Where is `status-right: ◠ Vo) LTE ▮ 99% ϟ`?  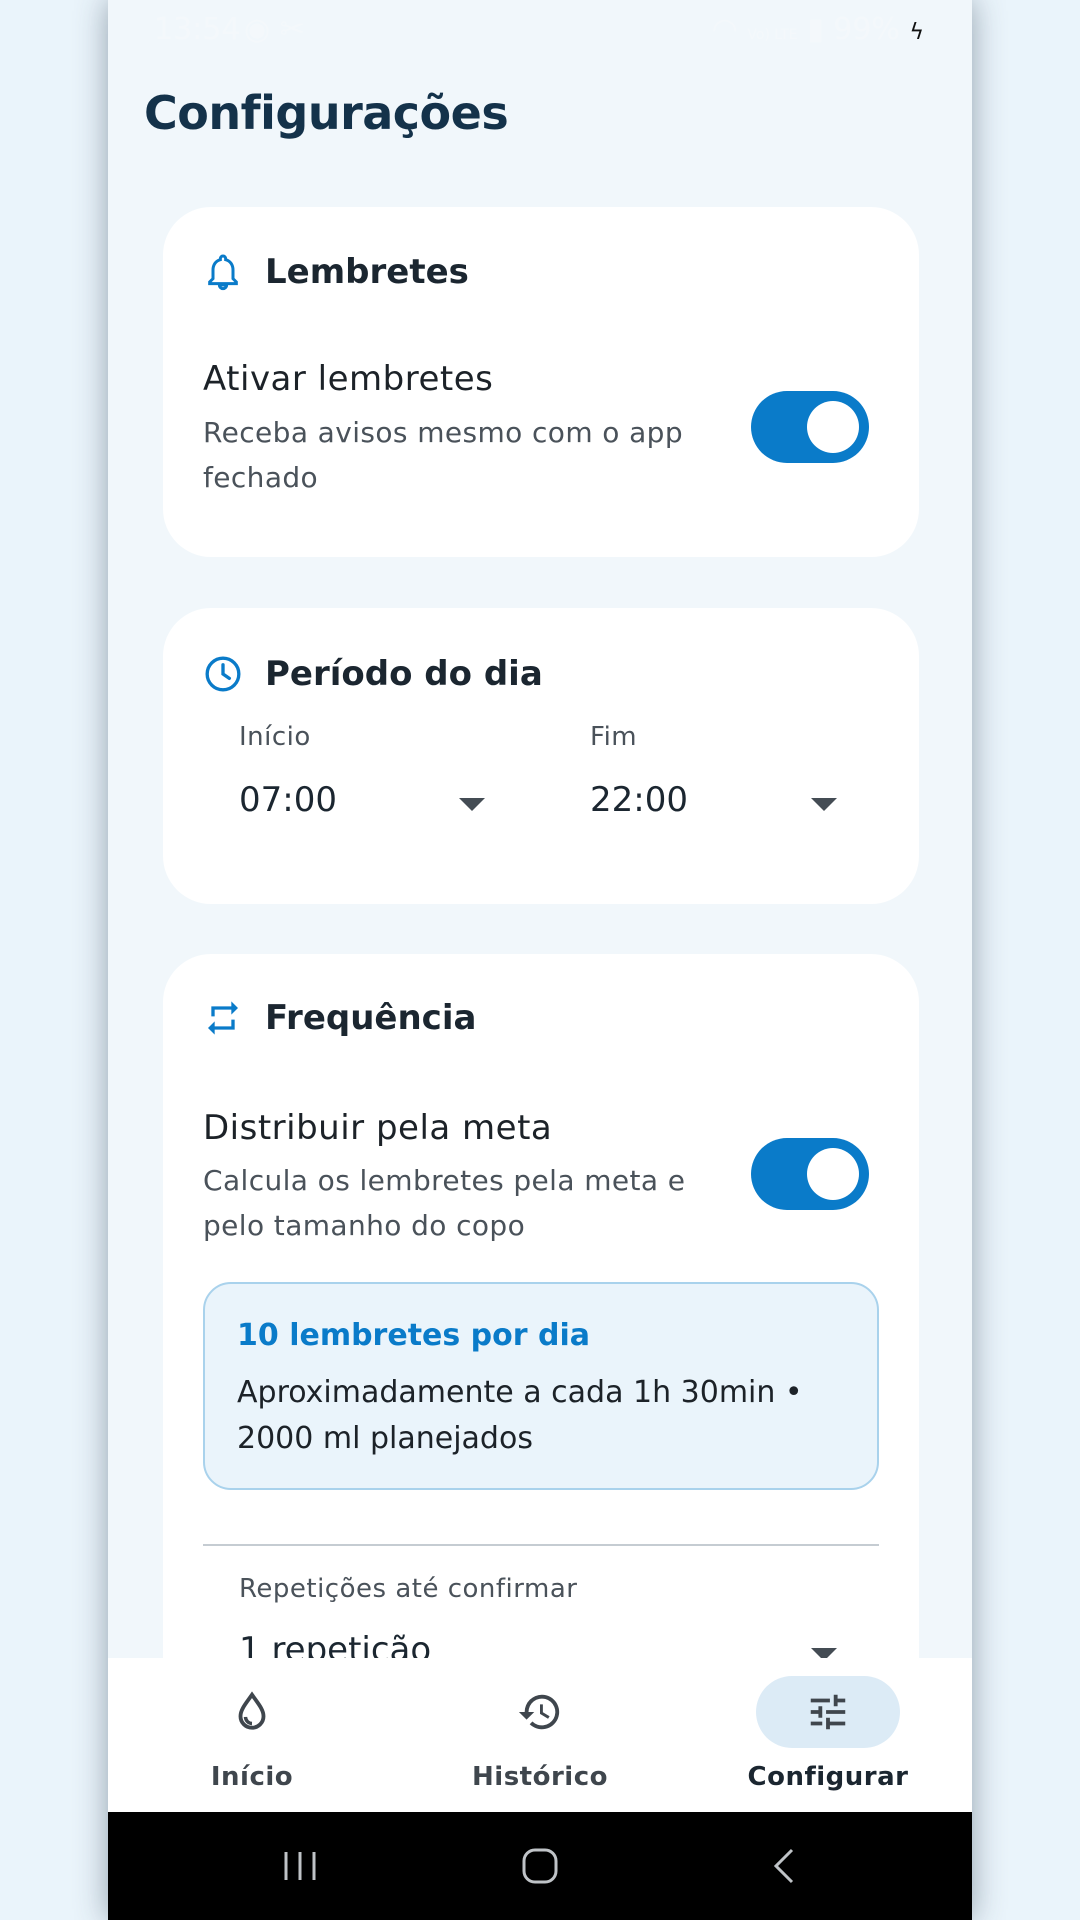
status-right: ◠ Vo) LTE ▮ 99% ϟ is located at coordinates (818, 29).